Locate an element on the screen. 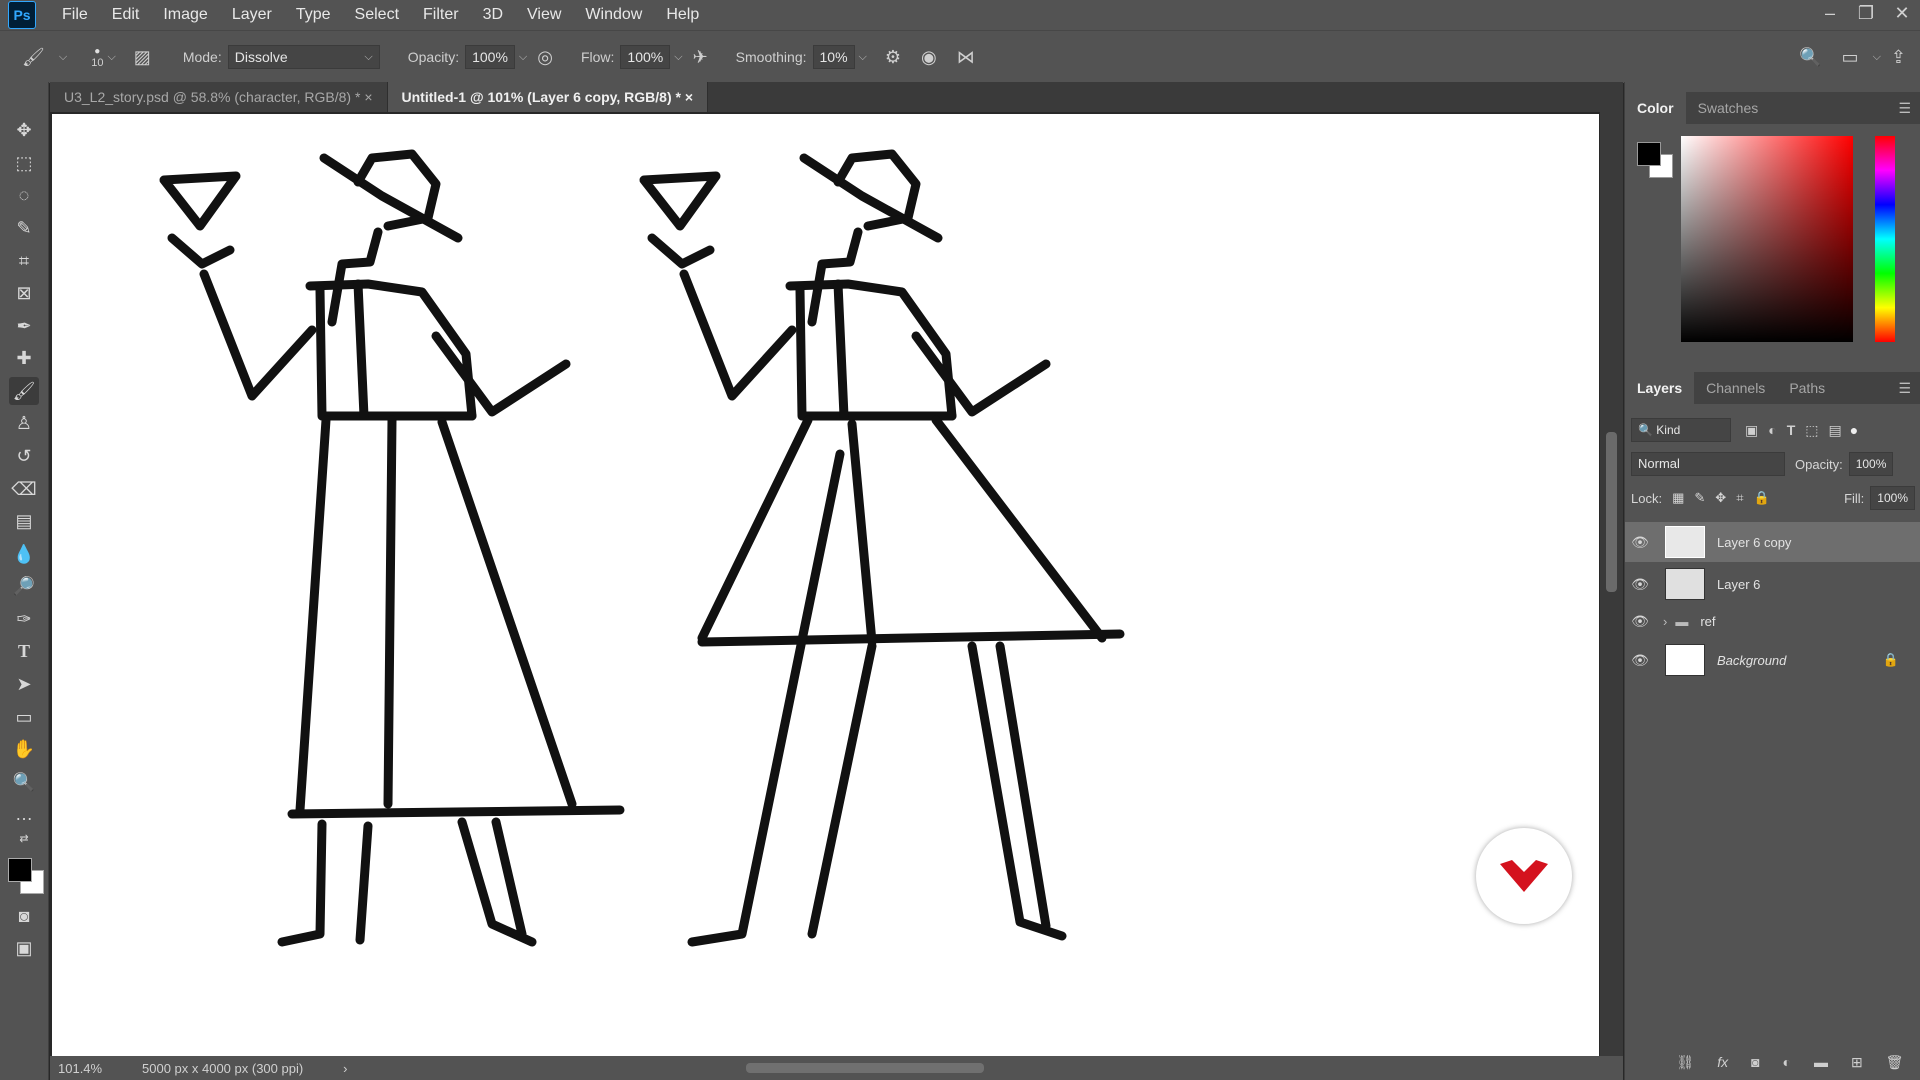  hand-tool-icon: ✋ is located at coordinates (24, 749).